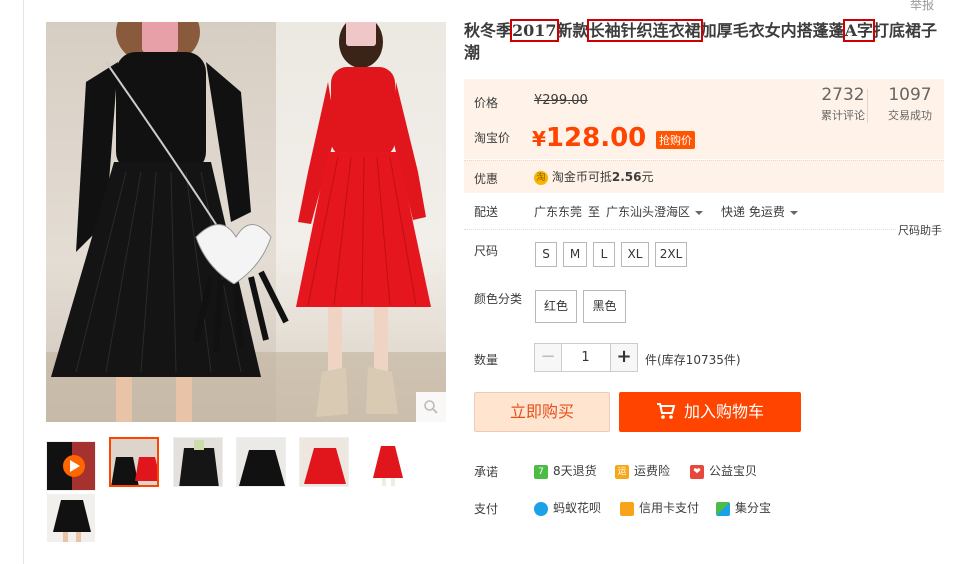 The image size is (960, 564). Describe the element at coordinates (556, 306) in the screenshot. I see `color-option: 红色` at that location.